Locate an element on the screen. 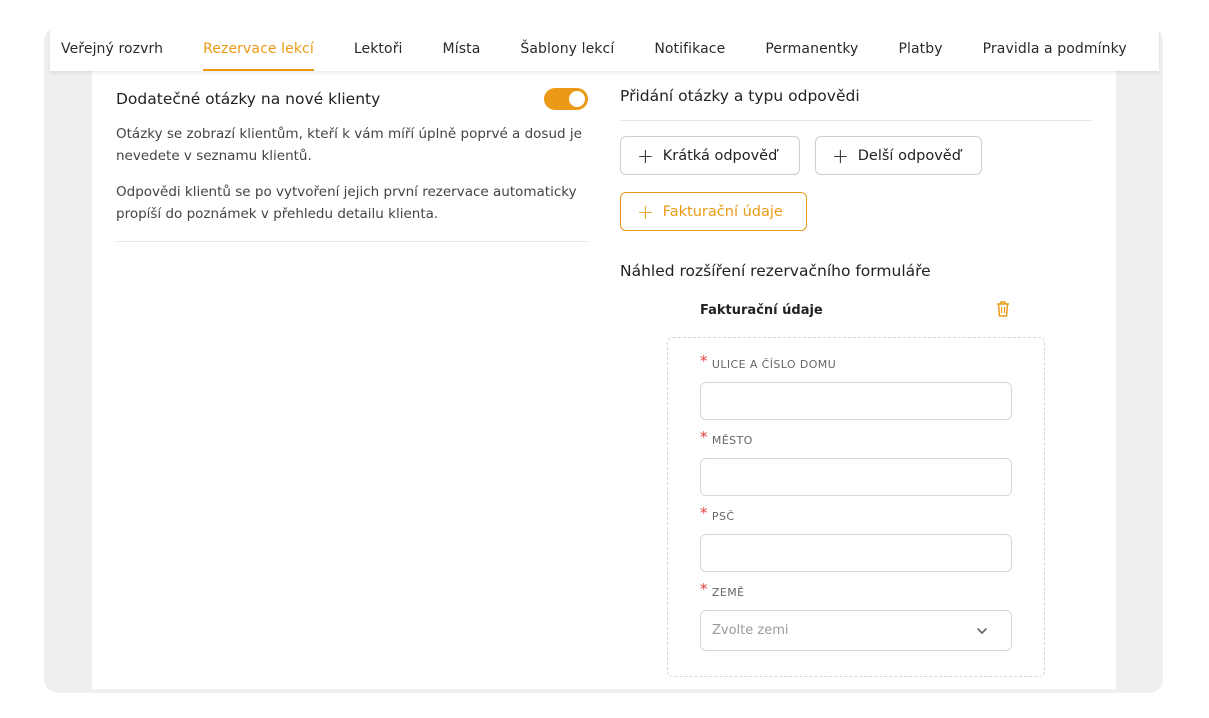 The image size is (1209, 718). trash-icon is located at coordinates (1003, 309).